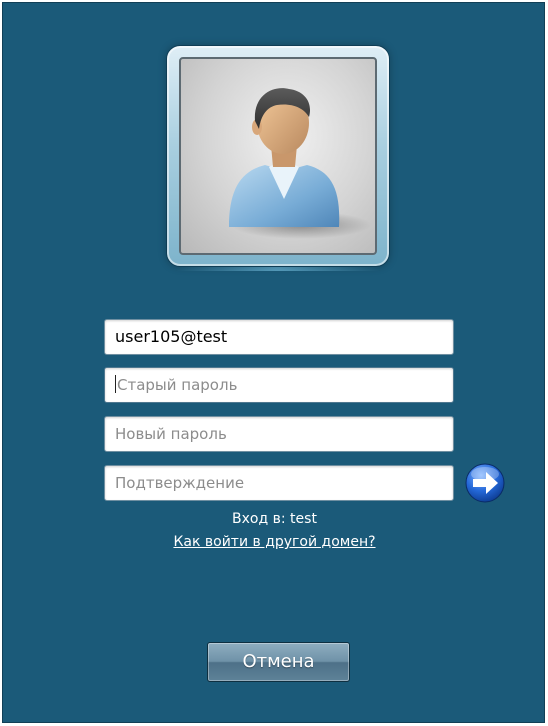  Describe the element at coordinates (278, 662) in the screenshot. I see `cancel-button: Отмена` at that location.